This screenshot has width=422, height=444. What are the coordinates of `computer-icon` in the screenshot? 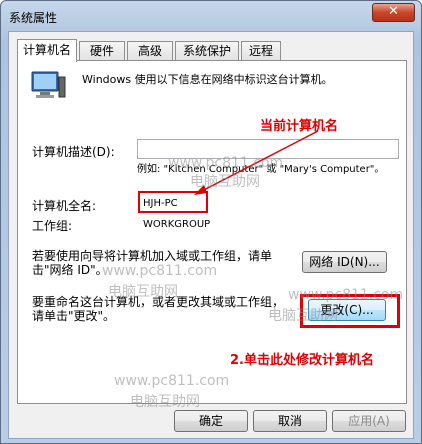 It's located at (48, 84).